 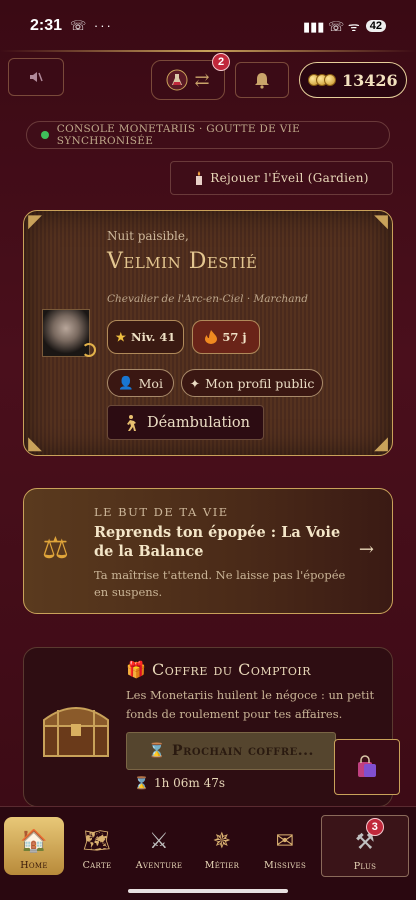 I want to click on mute-button, so click(x=36, y=77).